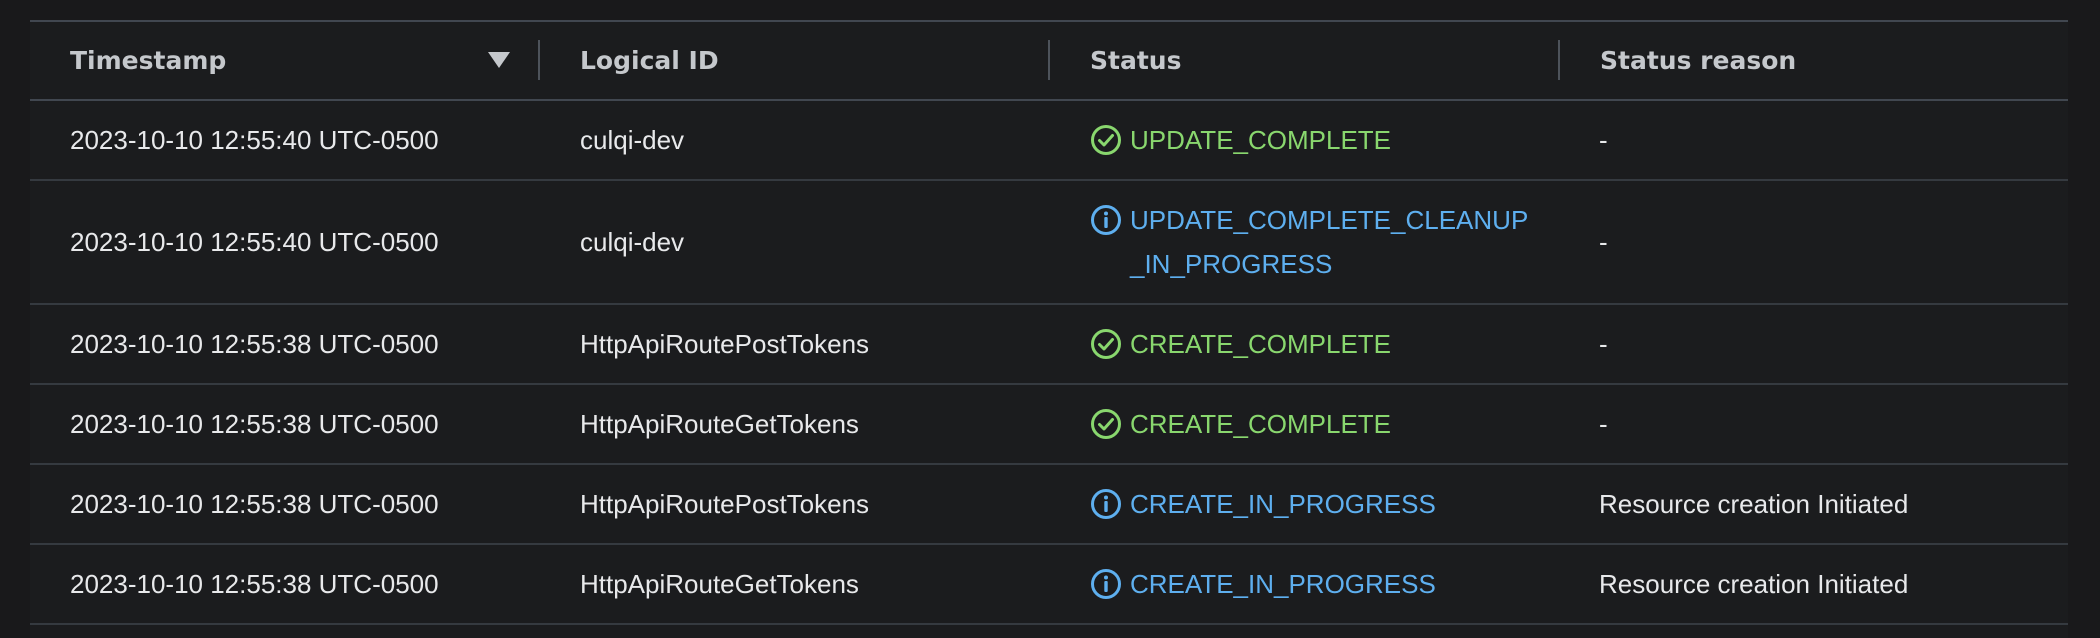  What do you see at coordinates (499, 60) in the screenshot?
I see `sort-descending-icon` at bounding box center [499, 60].